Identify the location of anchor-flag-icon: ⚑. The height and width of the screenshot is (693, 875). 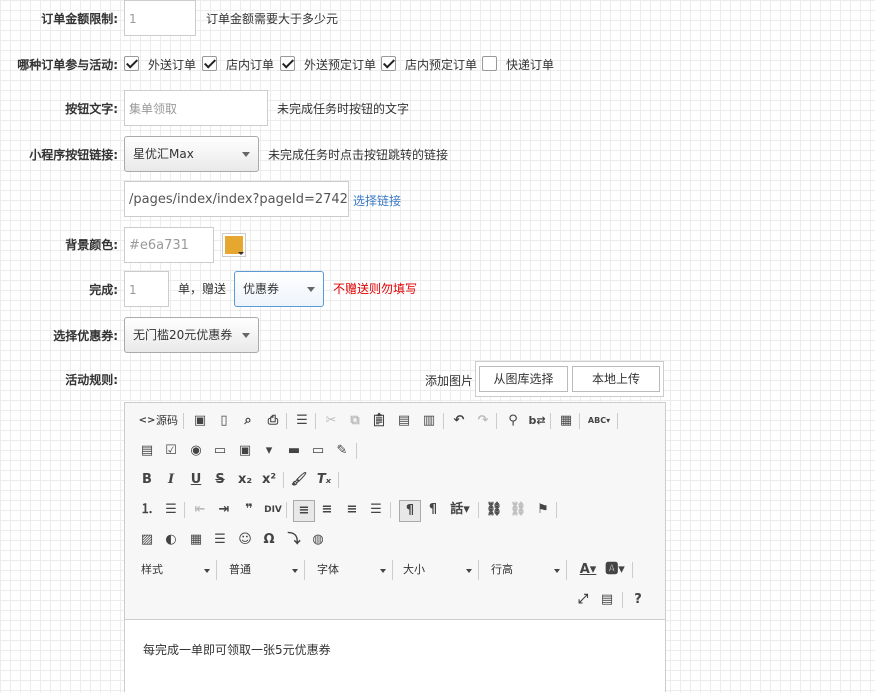
(543, 510).